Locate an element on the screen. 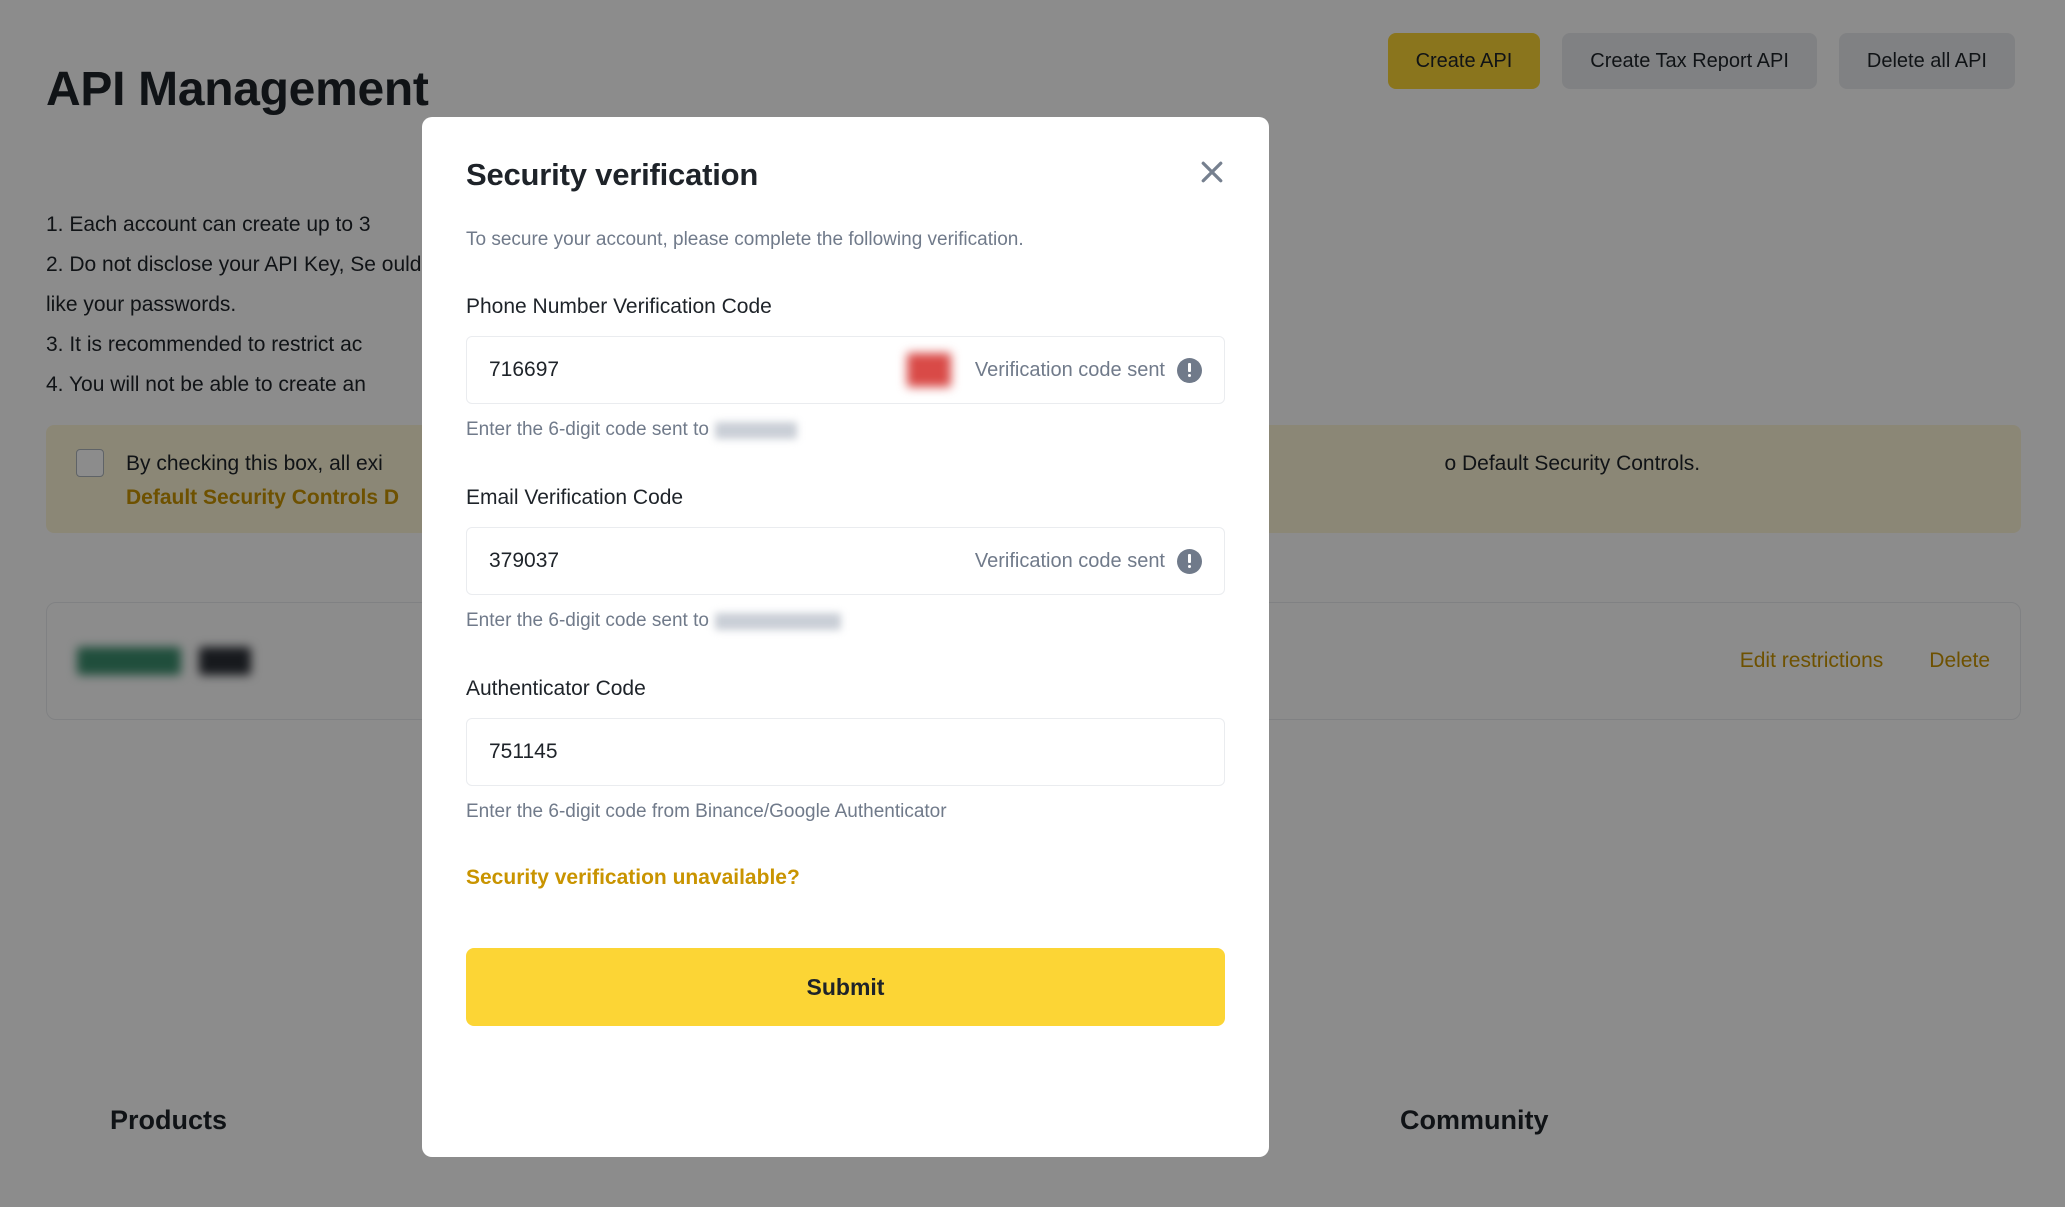  authenticator-code-label: Authenticator Code is located at coordinates (556, 688).